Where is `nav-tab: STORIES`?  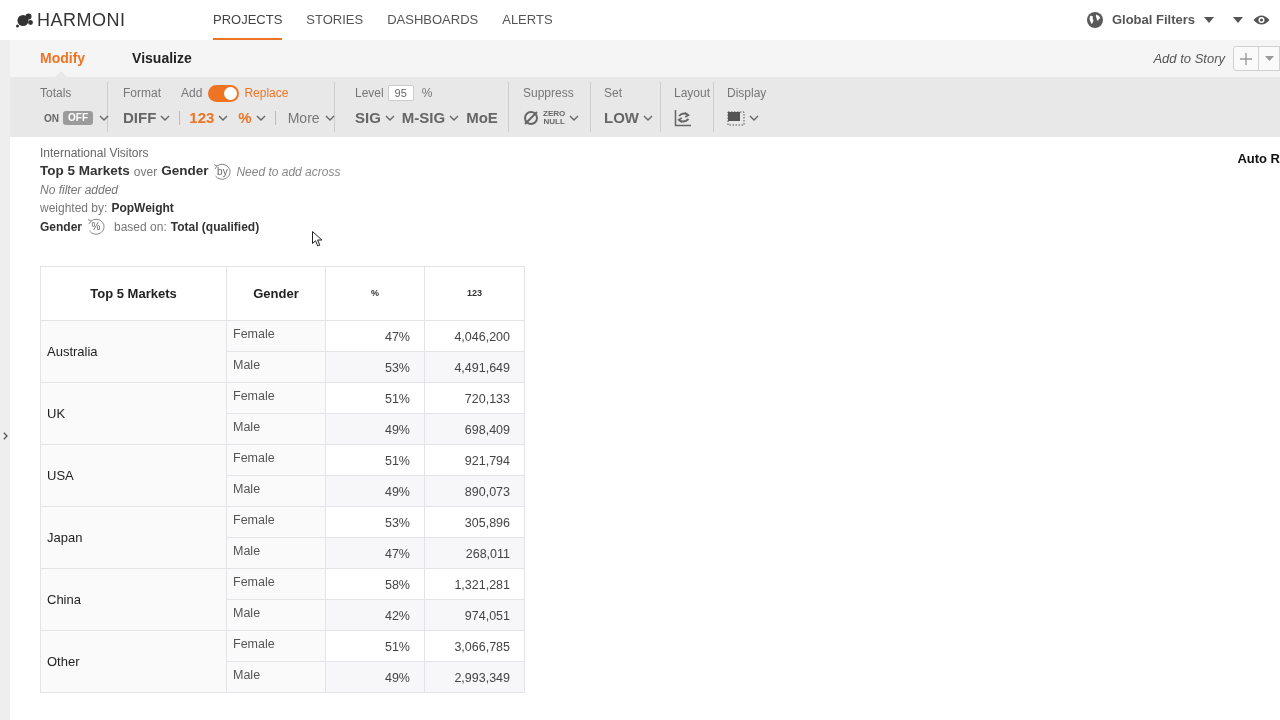
nav-tab: STORIES is located at coordinates (335, 20).